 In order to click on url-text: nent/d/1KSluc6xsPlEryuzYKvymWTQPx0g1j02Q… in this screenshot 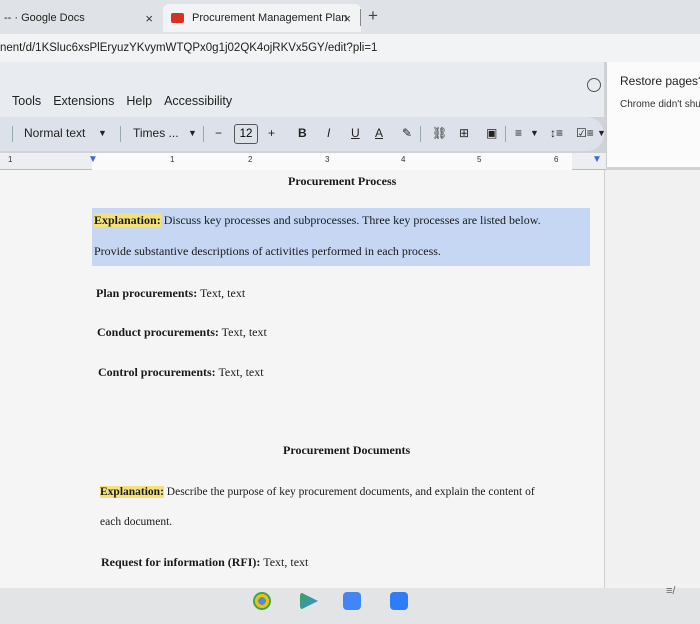, I will do `click(188, 48)`.